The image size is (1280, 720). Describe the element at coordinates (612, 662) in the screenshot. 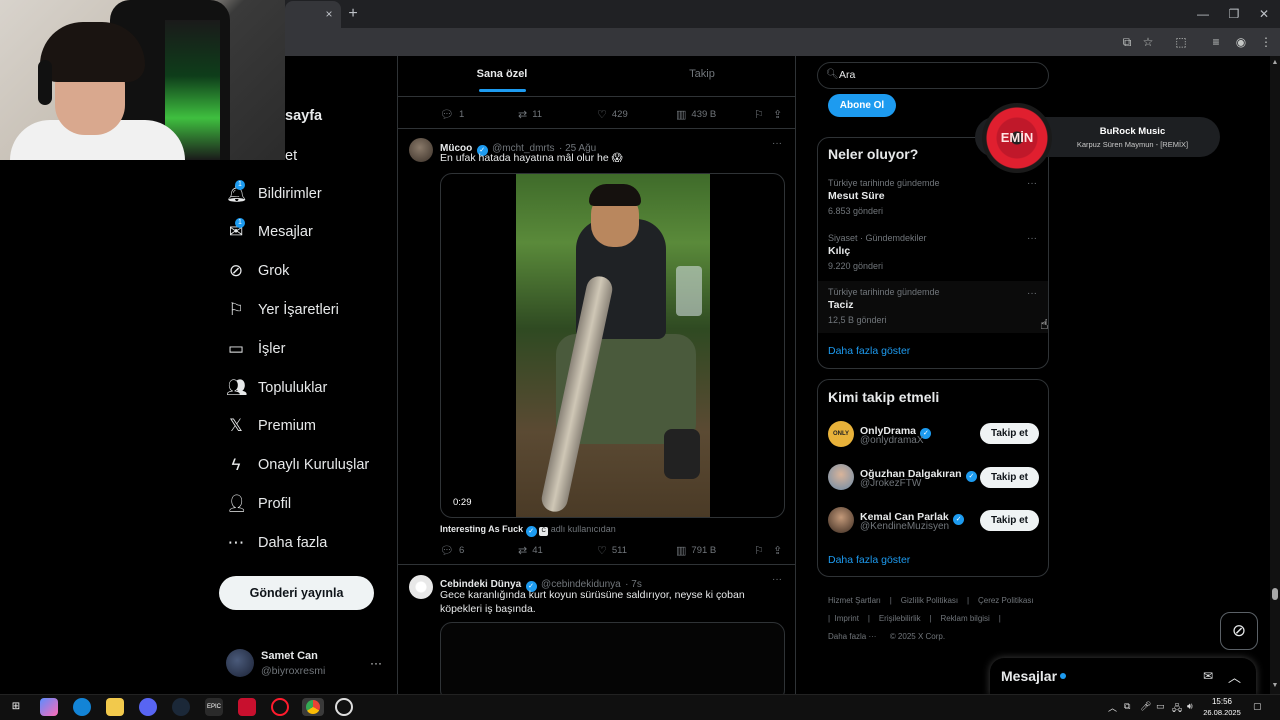

I see `tweet-video` at that location.